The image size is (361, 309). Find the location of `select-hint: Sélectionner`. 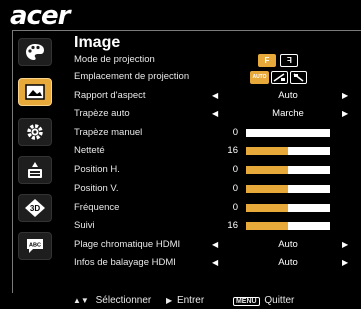

select-hint: Sélectionner is located at coordinates (123, 300).